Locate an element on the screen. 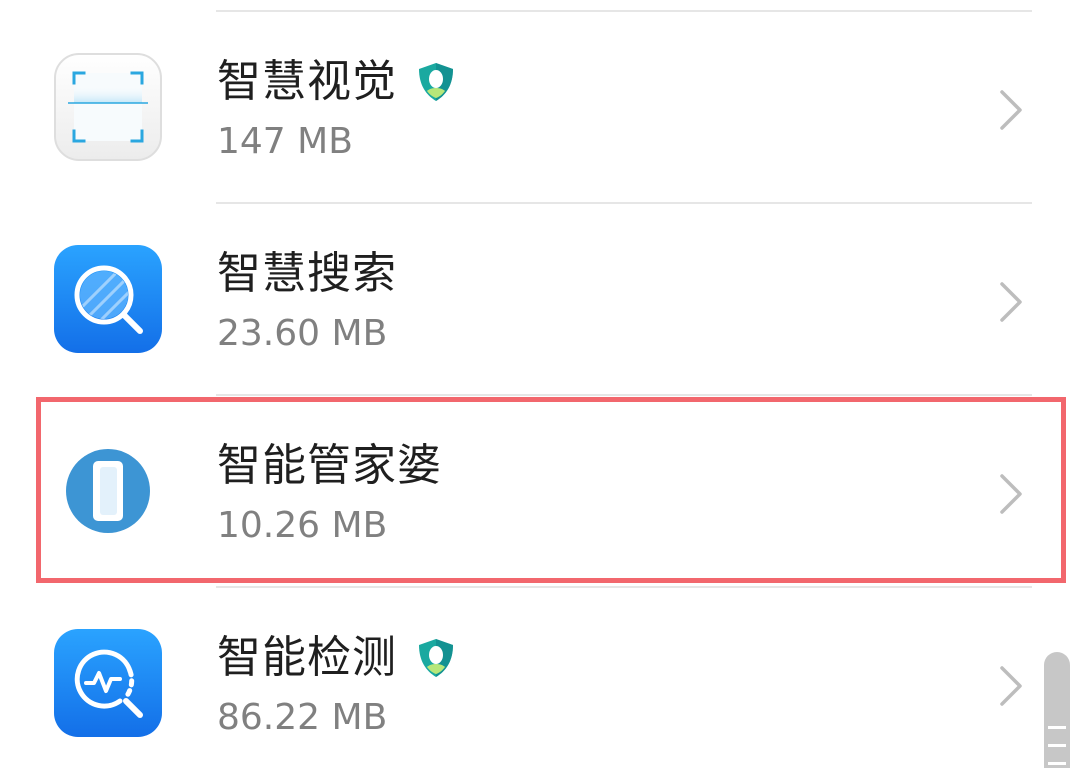  app-name-line: 智慧视觉 is located at coordinates (337, 82).